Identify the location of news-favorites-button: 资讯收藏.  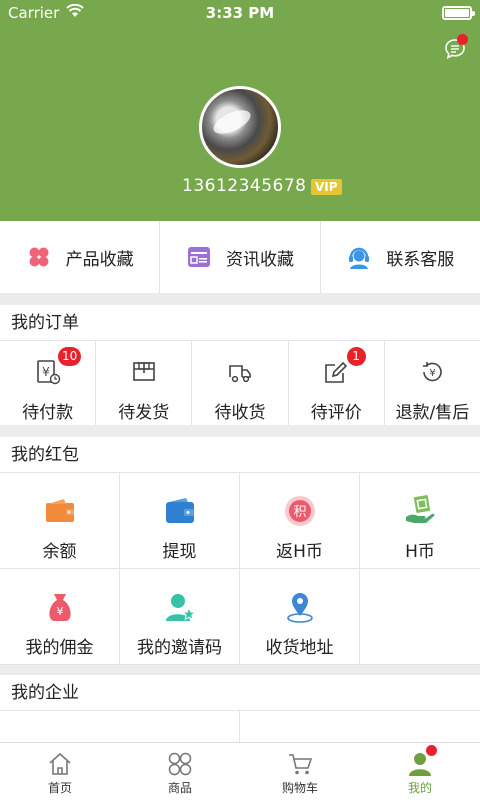
(240, 257).